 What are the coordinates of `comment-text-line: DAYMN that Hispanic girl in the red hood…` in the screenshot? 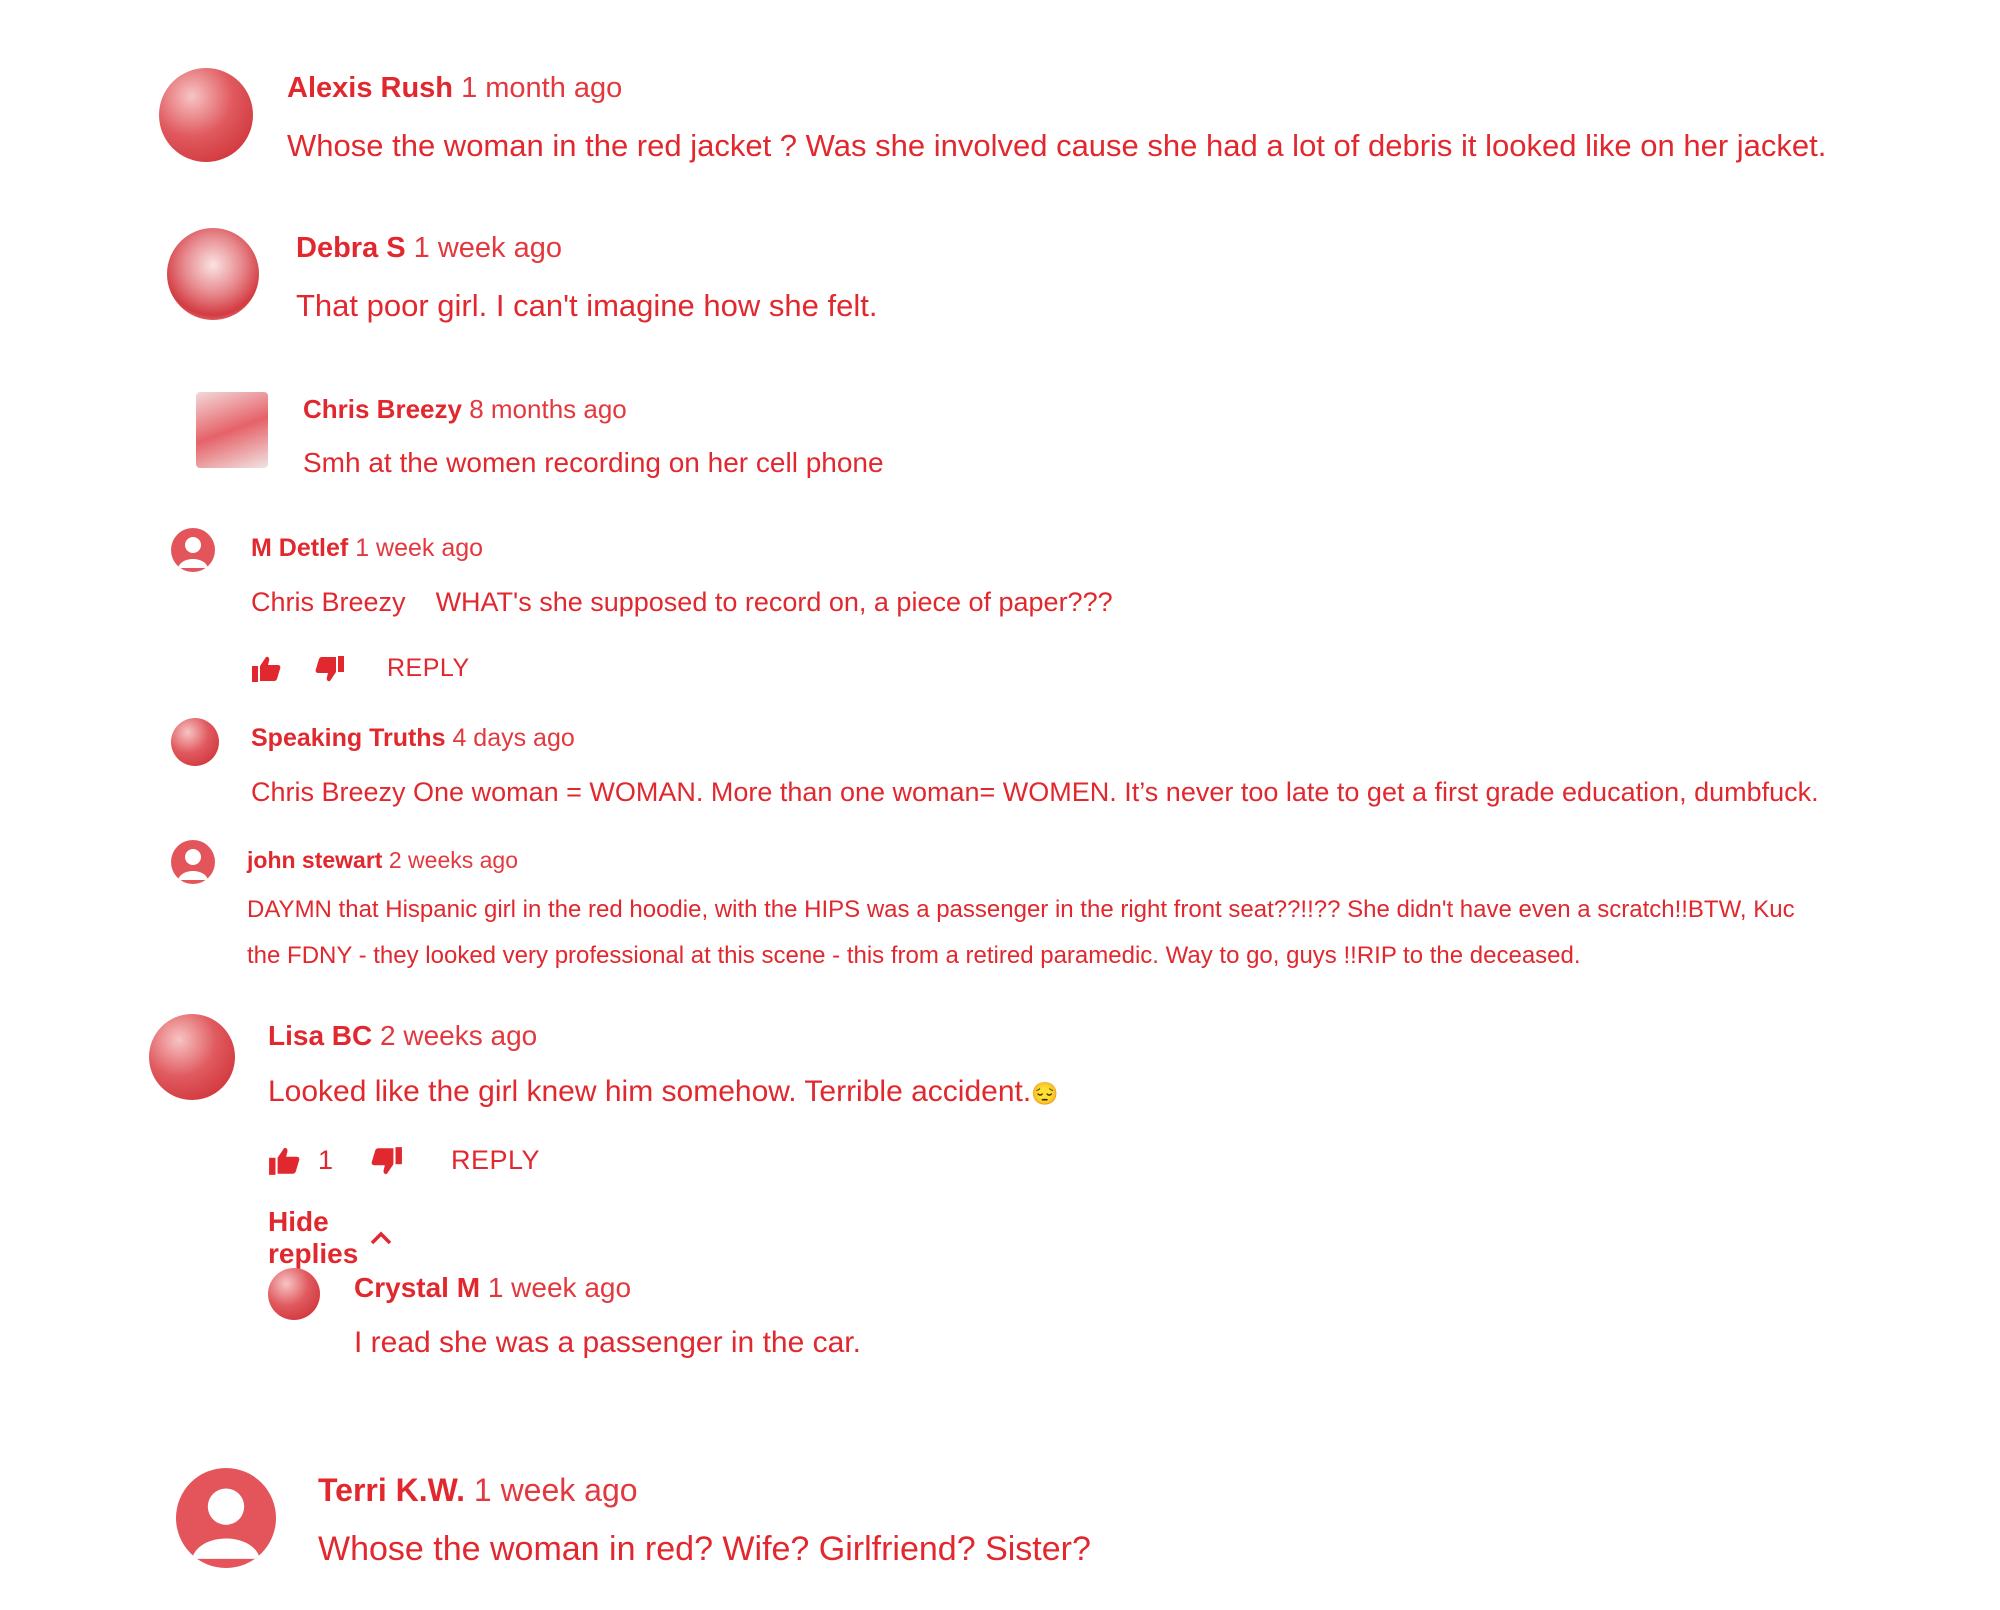 It's located at (1021, 909).